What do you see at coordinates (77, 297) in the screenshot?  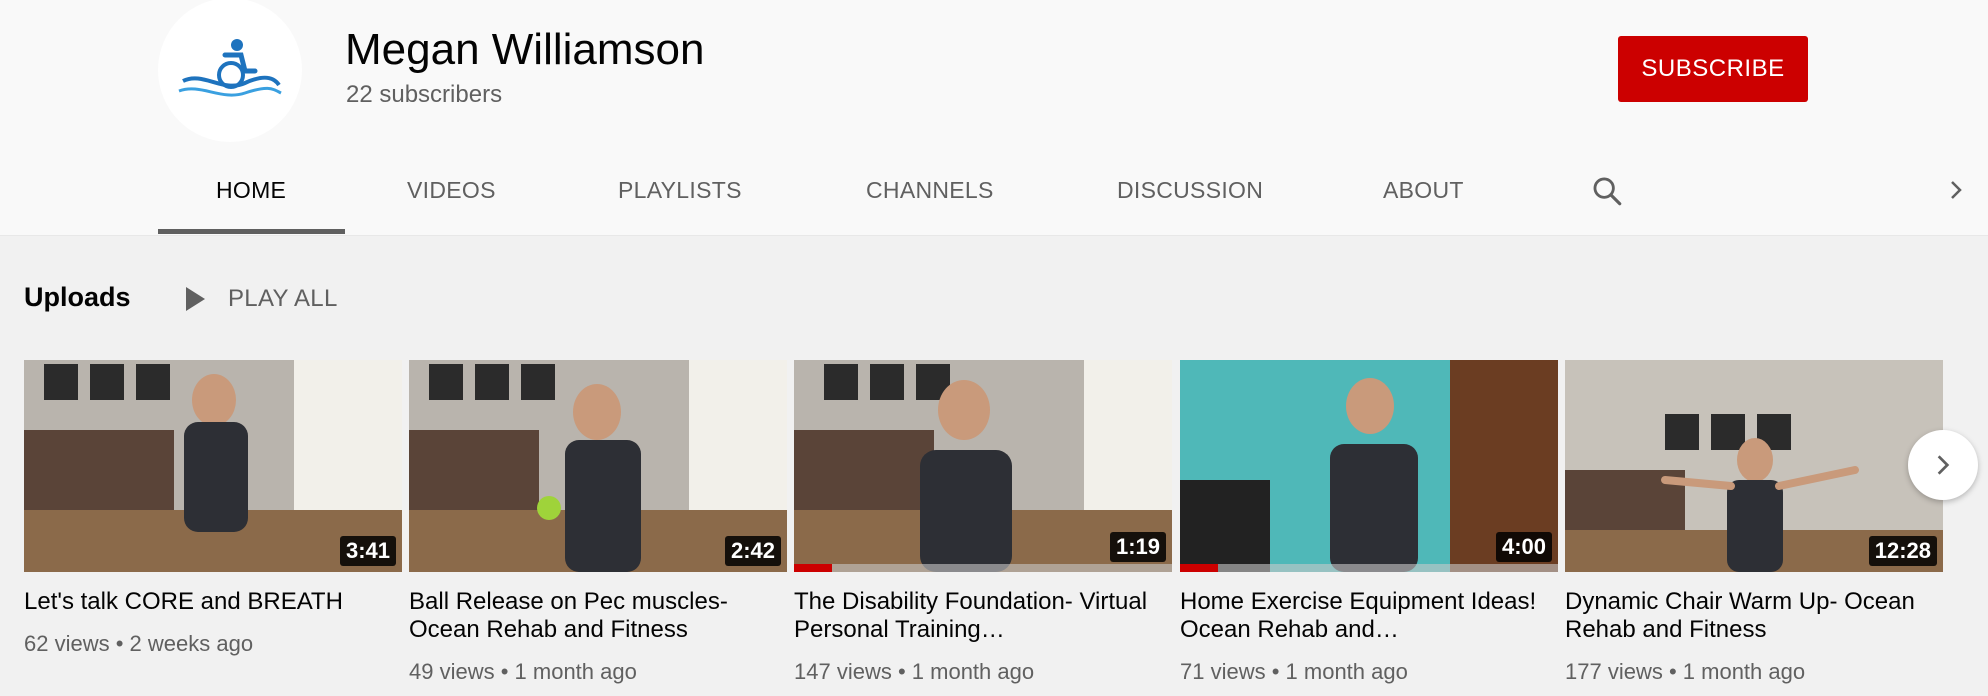 I see `uploads-title: Uploads` at bounding box center [77, 297].